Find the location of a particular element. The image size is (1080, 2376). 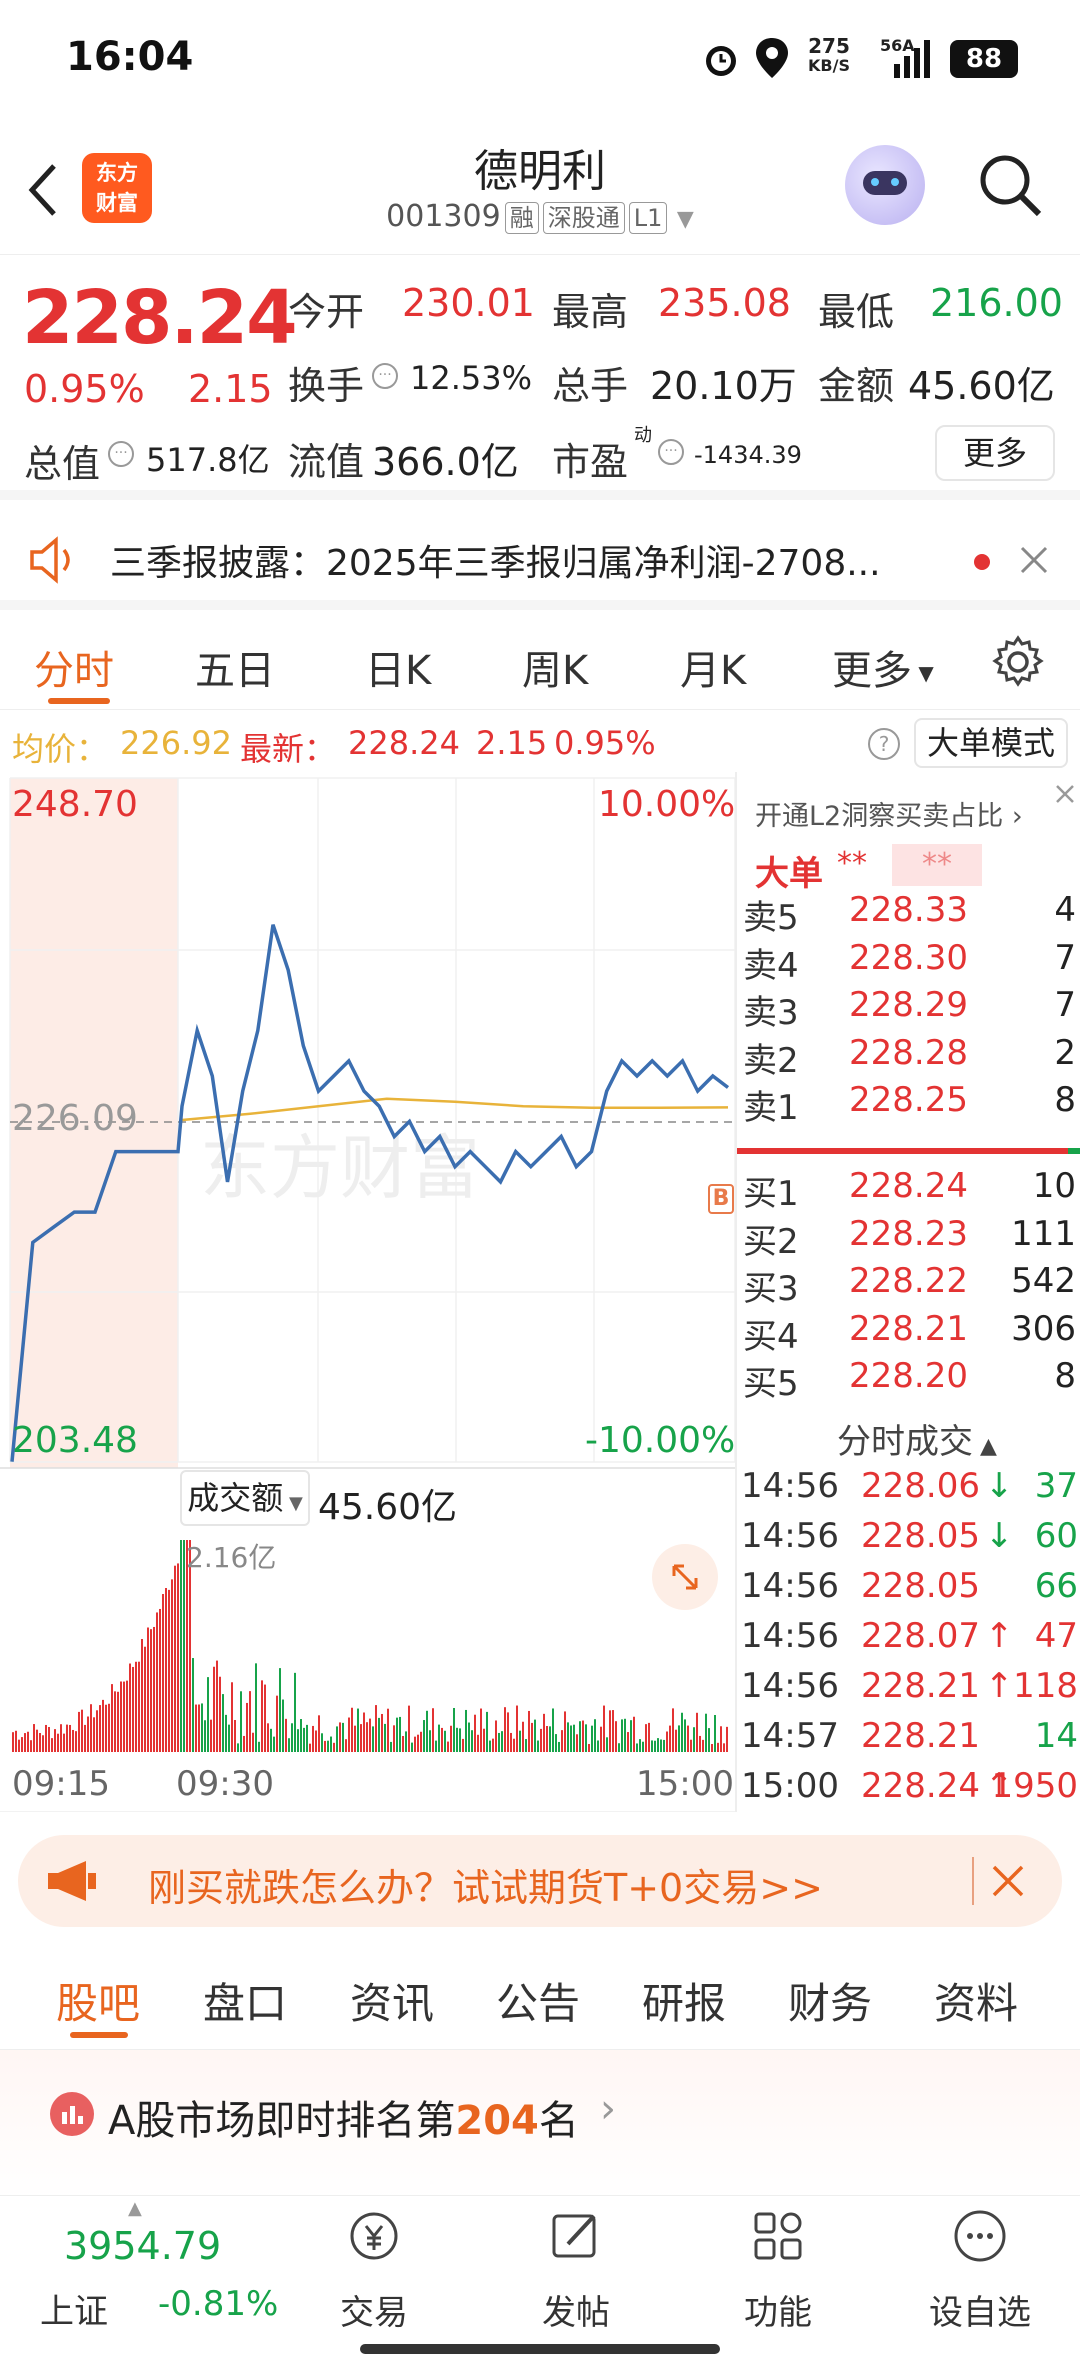

big-order-value-1: ** is located at coordinates (852, 863).